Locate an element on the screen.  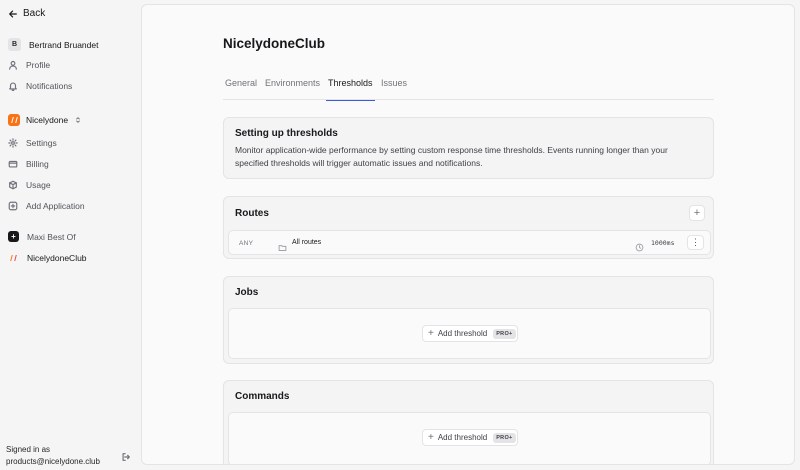
route-label: All routes is located at coordinates (307, 242).